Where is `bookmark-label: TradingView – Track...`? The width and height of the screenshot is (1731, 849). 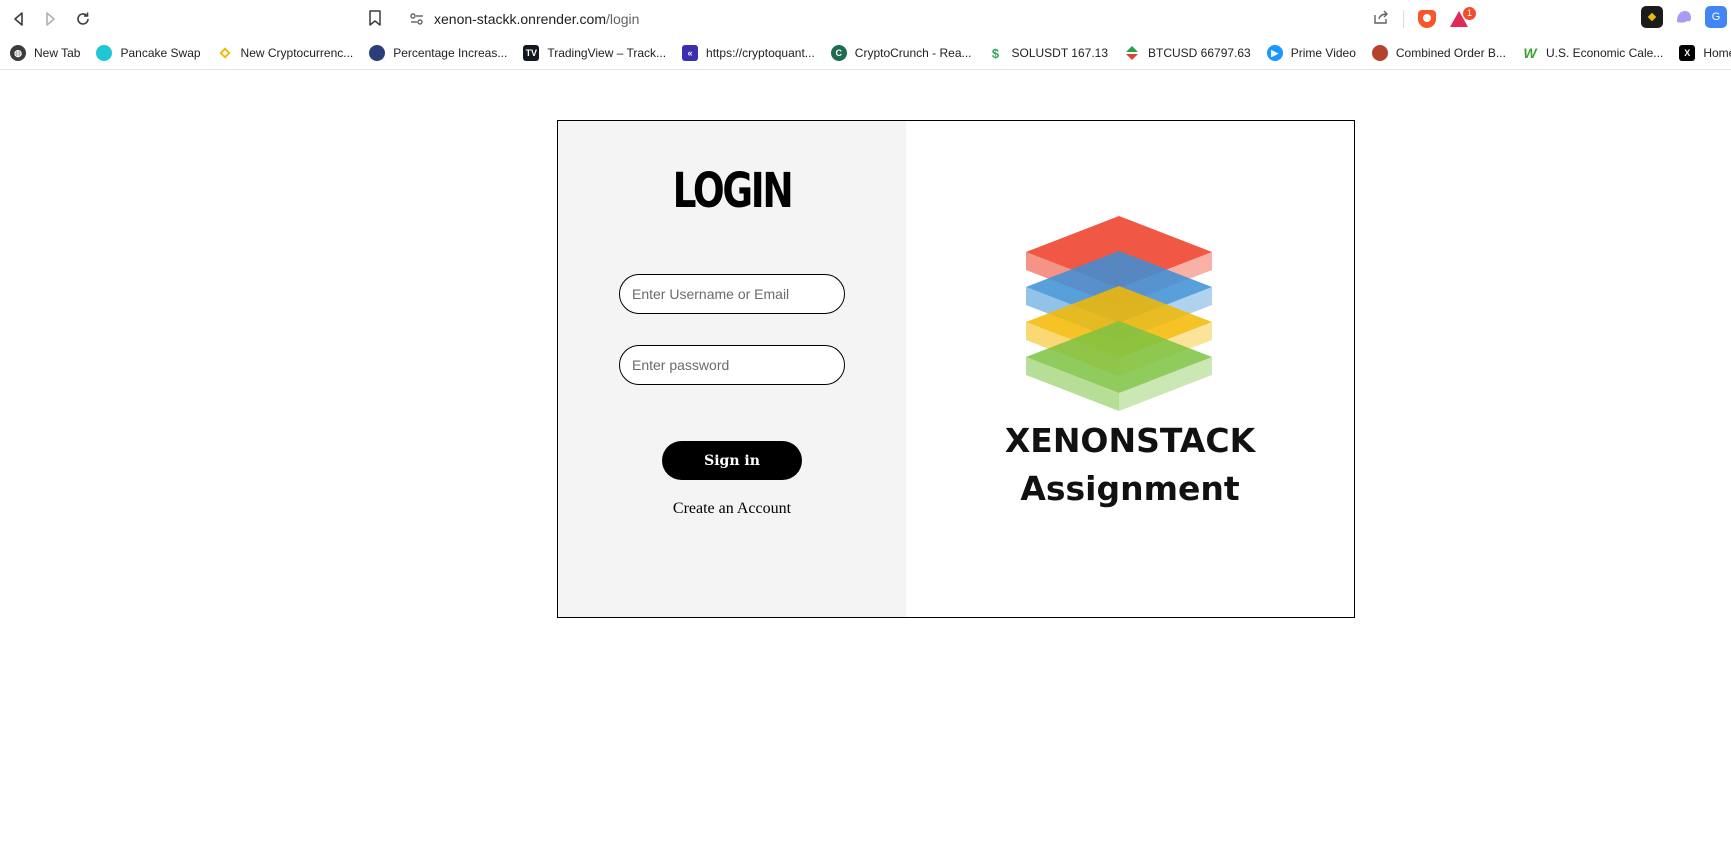
bookmark-label: TradingView – Track... is located at coordinates (607, 53).